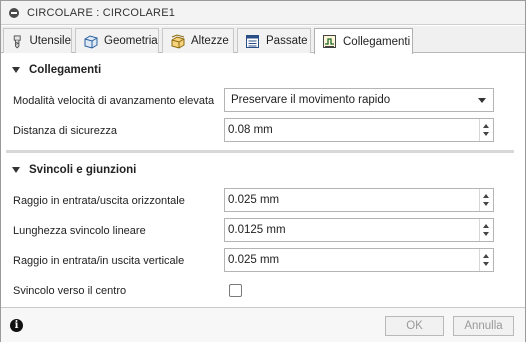  Describe the element at coordinates (131, 41) in the screenshot. I see `tab-label: Geometria` at that location.